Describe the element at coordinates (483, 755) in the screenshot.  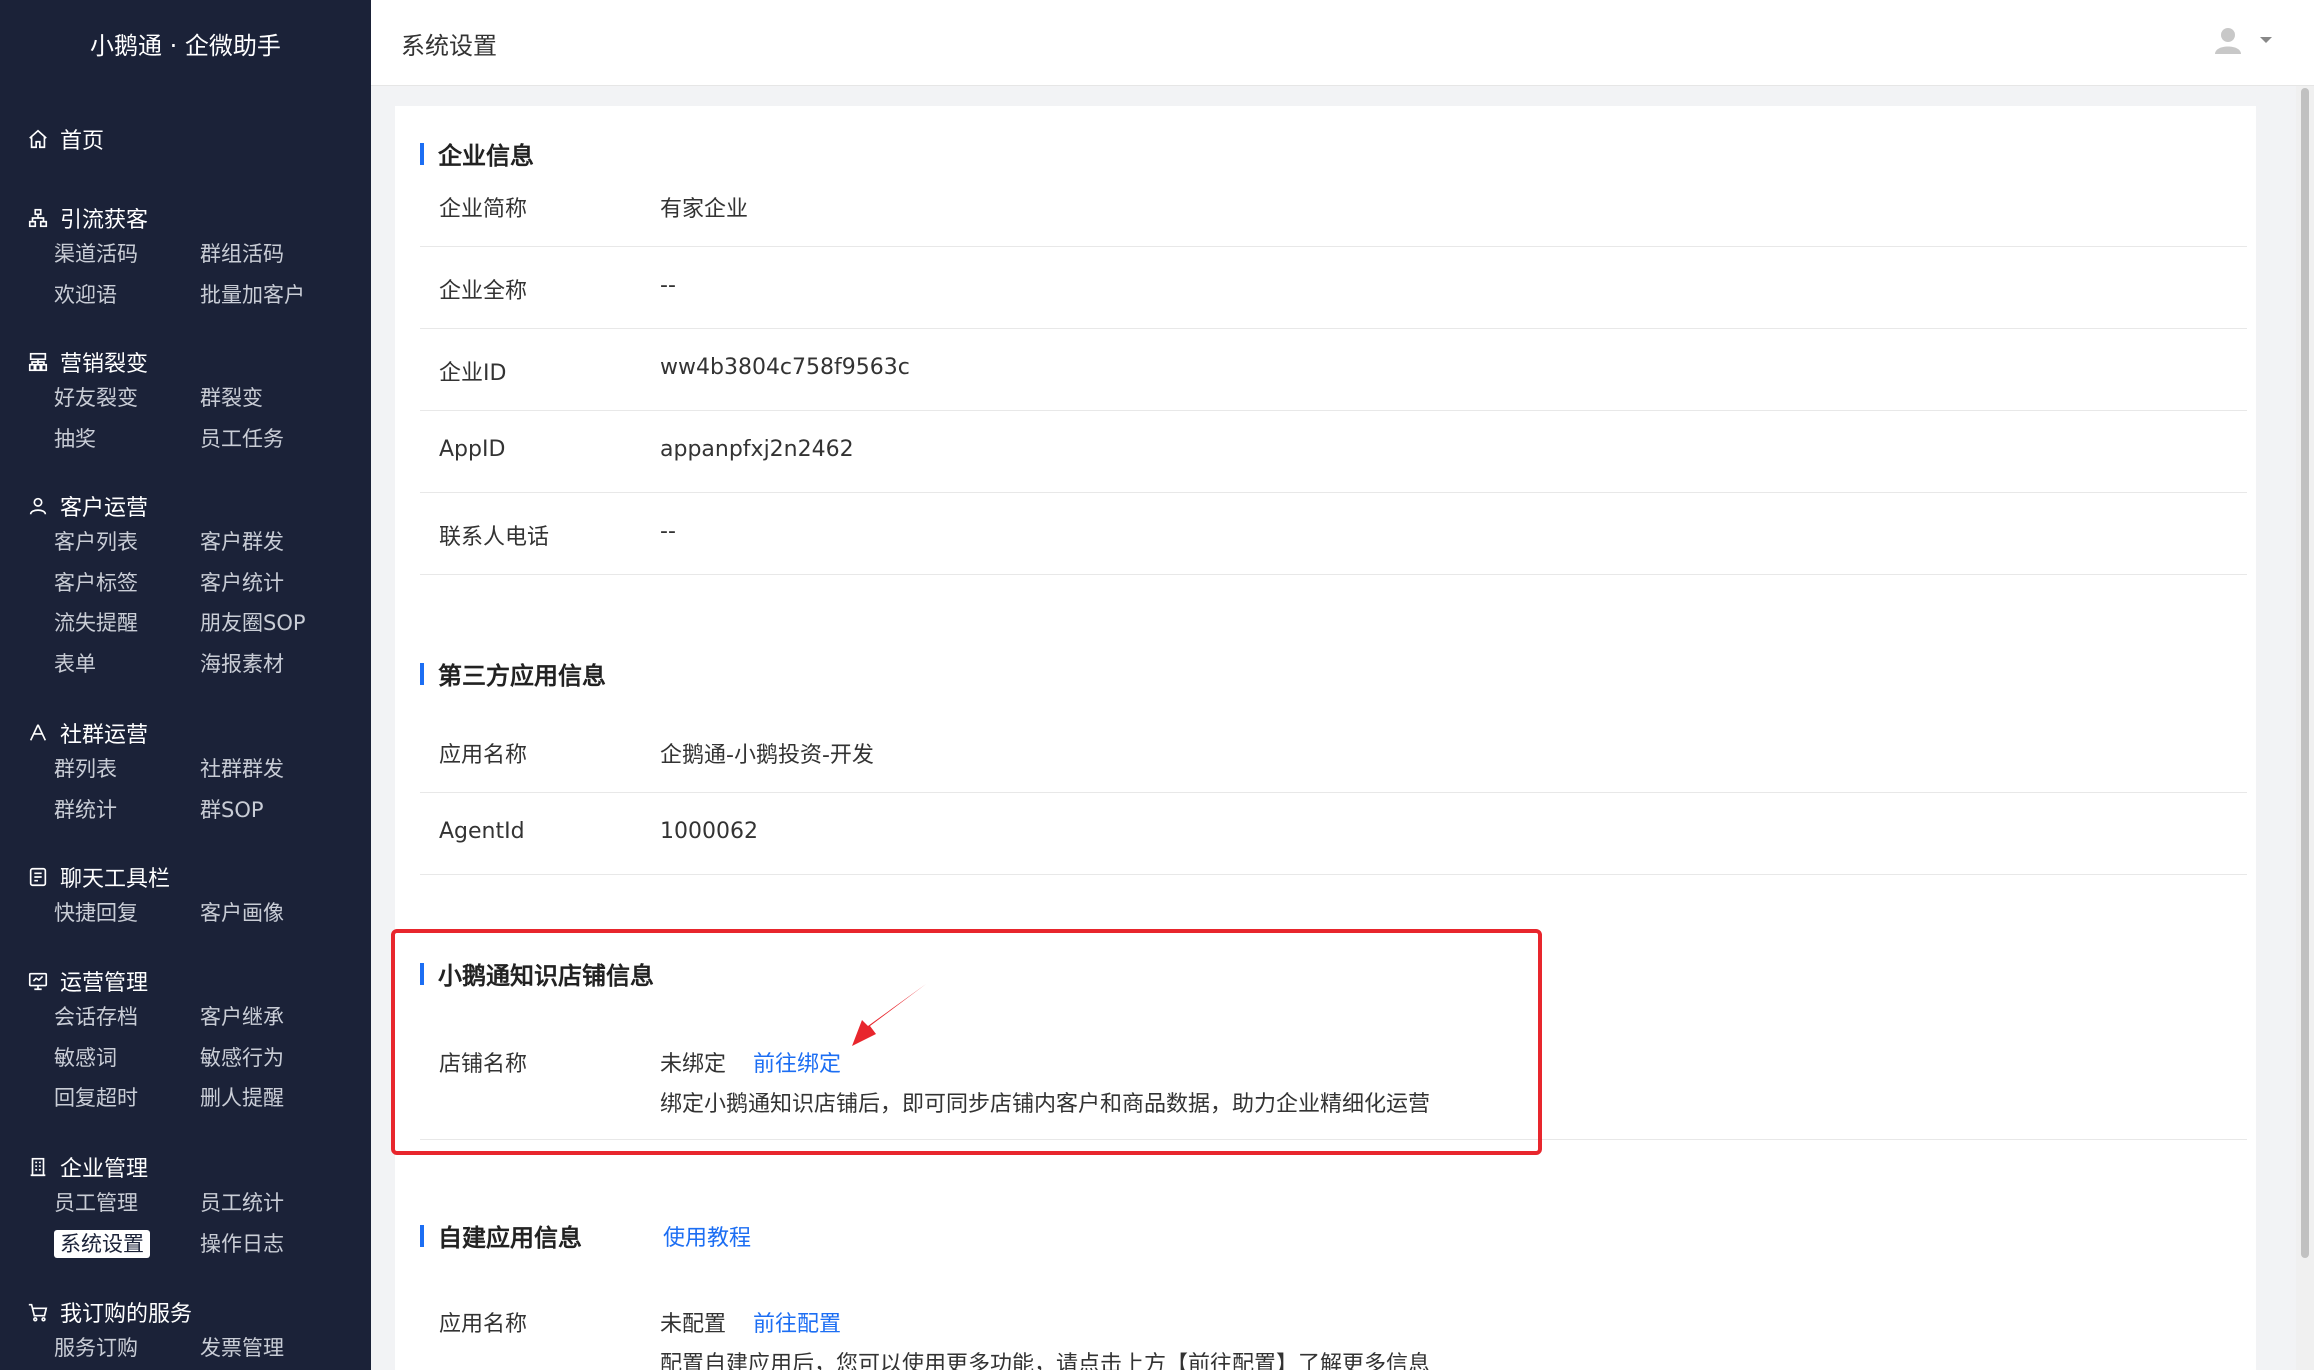
I see `row-label: 应用名称` at that location.